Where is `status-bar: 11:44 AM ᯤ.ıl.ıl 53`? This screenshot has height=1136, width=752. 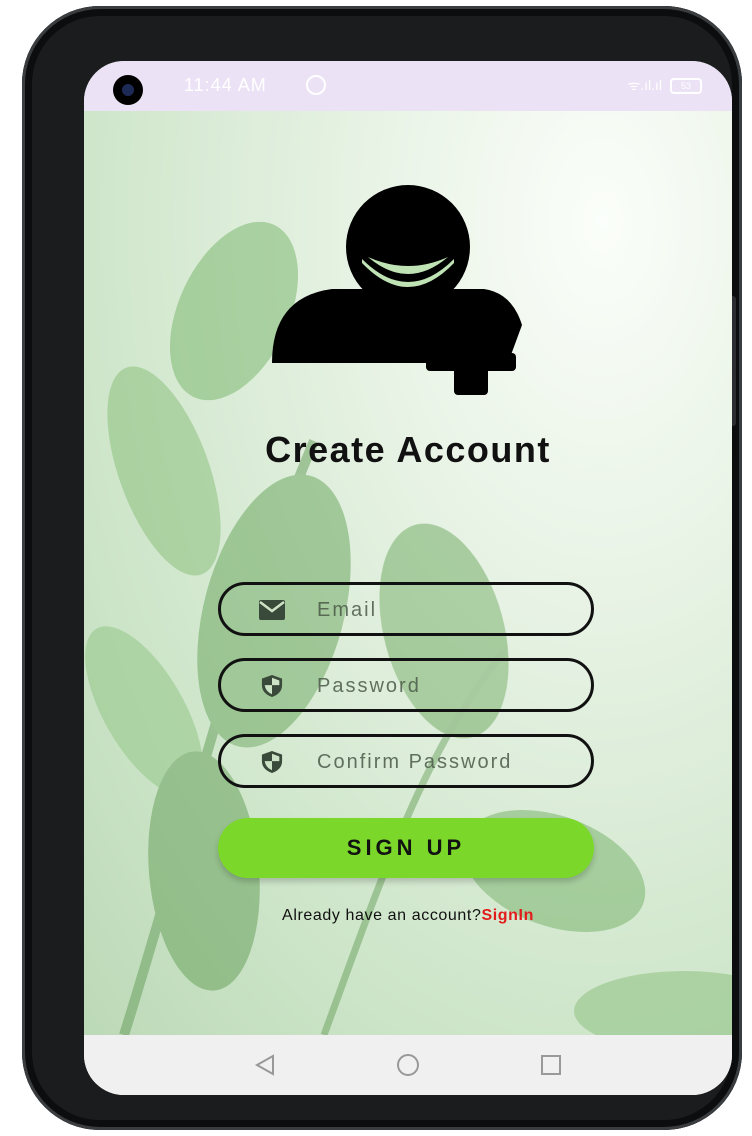 status-bar: 11:44 AM ᯤ.ıl.ıl 53 is located at coordinates (408, 86).